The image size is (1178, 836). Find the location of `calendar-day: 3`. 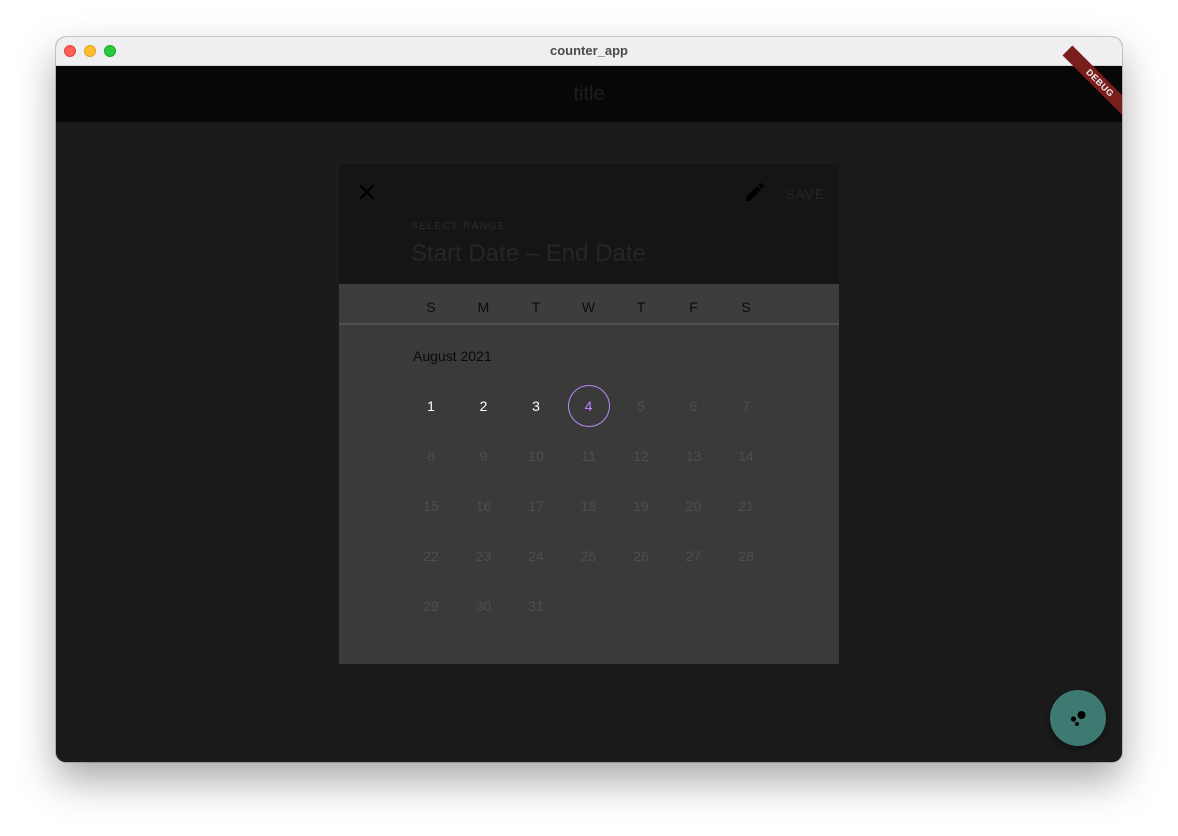

calendar-day: 3 is located at coordinates (536, 406).